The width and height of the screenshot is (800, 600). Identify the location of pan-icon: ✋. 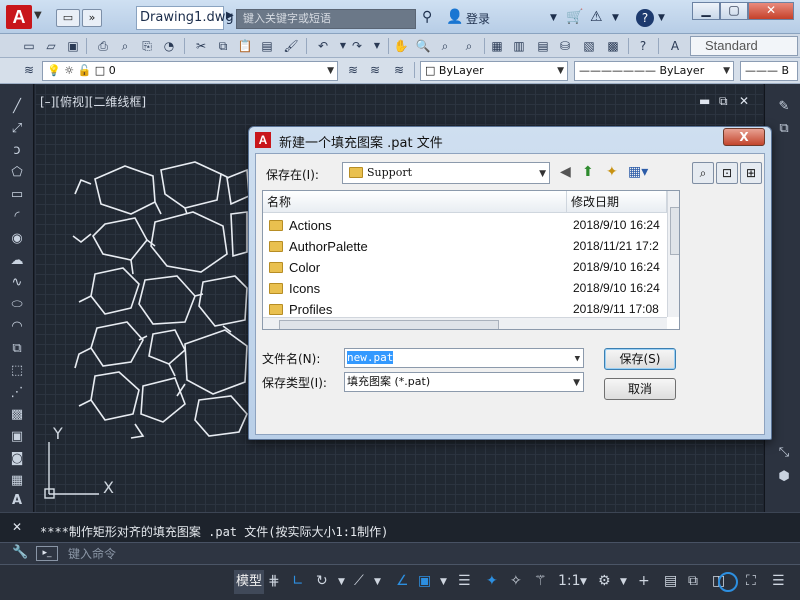
(401, 46).